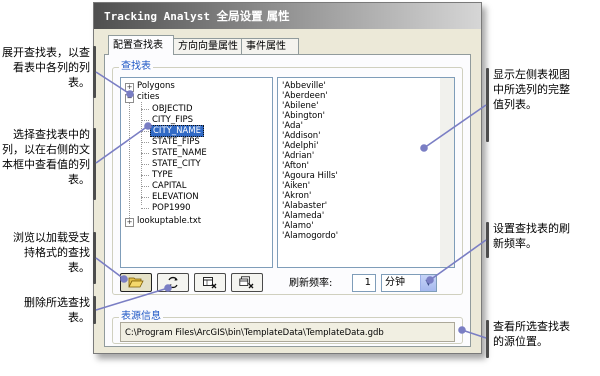  Describe the element at coordinates (531, 334) in the screenshot. I see `callout-view-source: 查看所选查找表的源位置。` at that location.